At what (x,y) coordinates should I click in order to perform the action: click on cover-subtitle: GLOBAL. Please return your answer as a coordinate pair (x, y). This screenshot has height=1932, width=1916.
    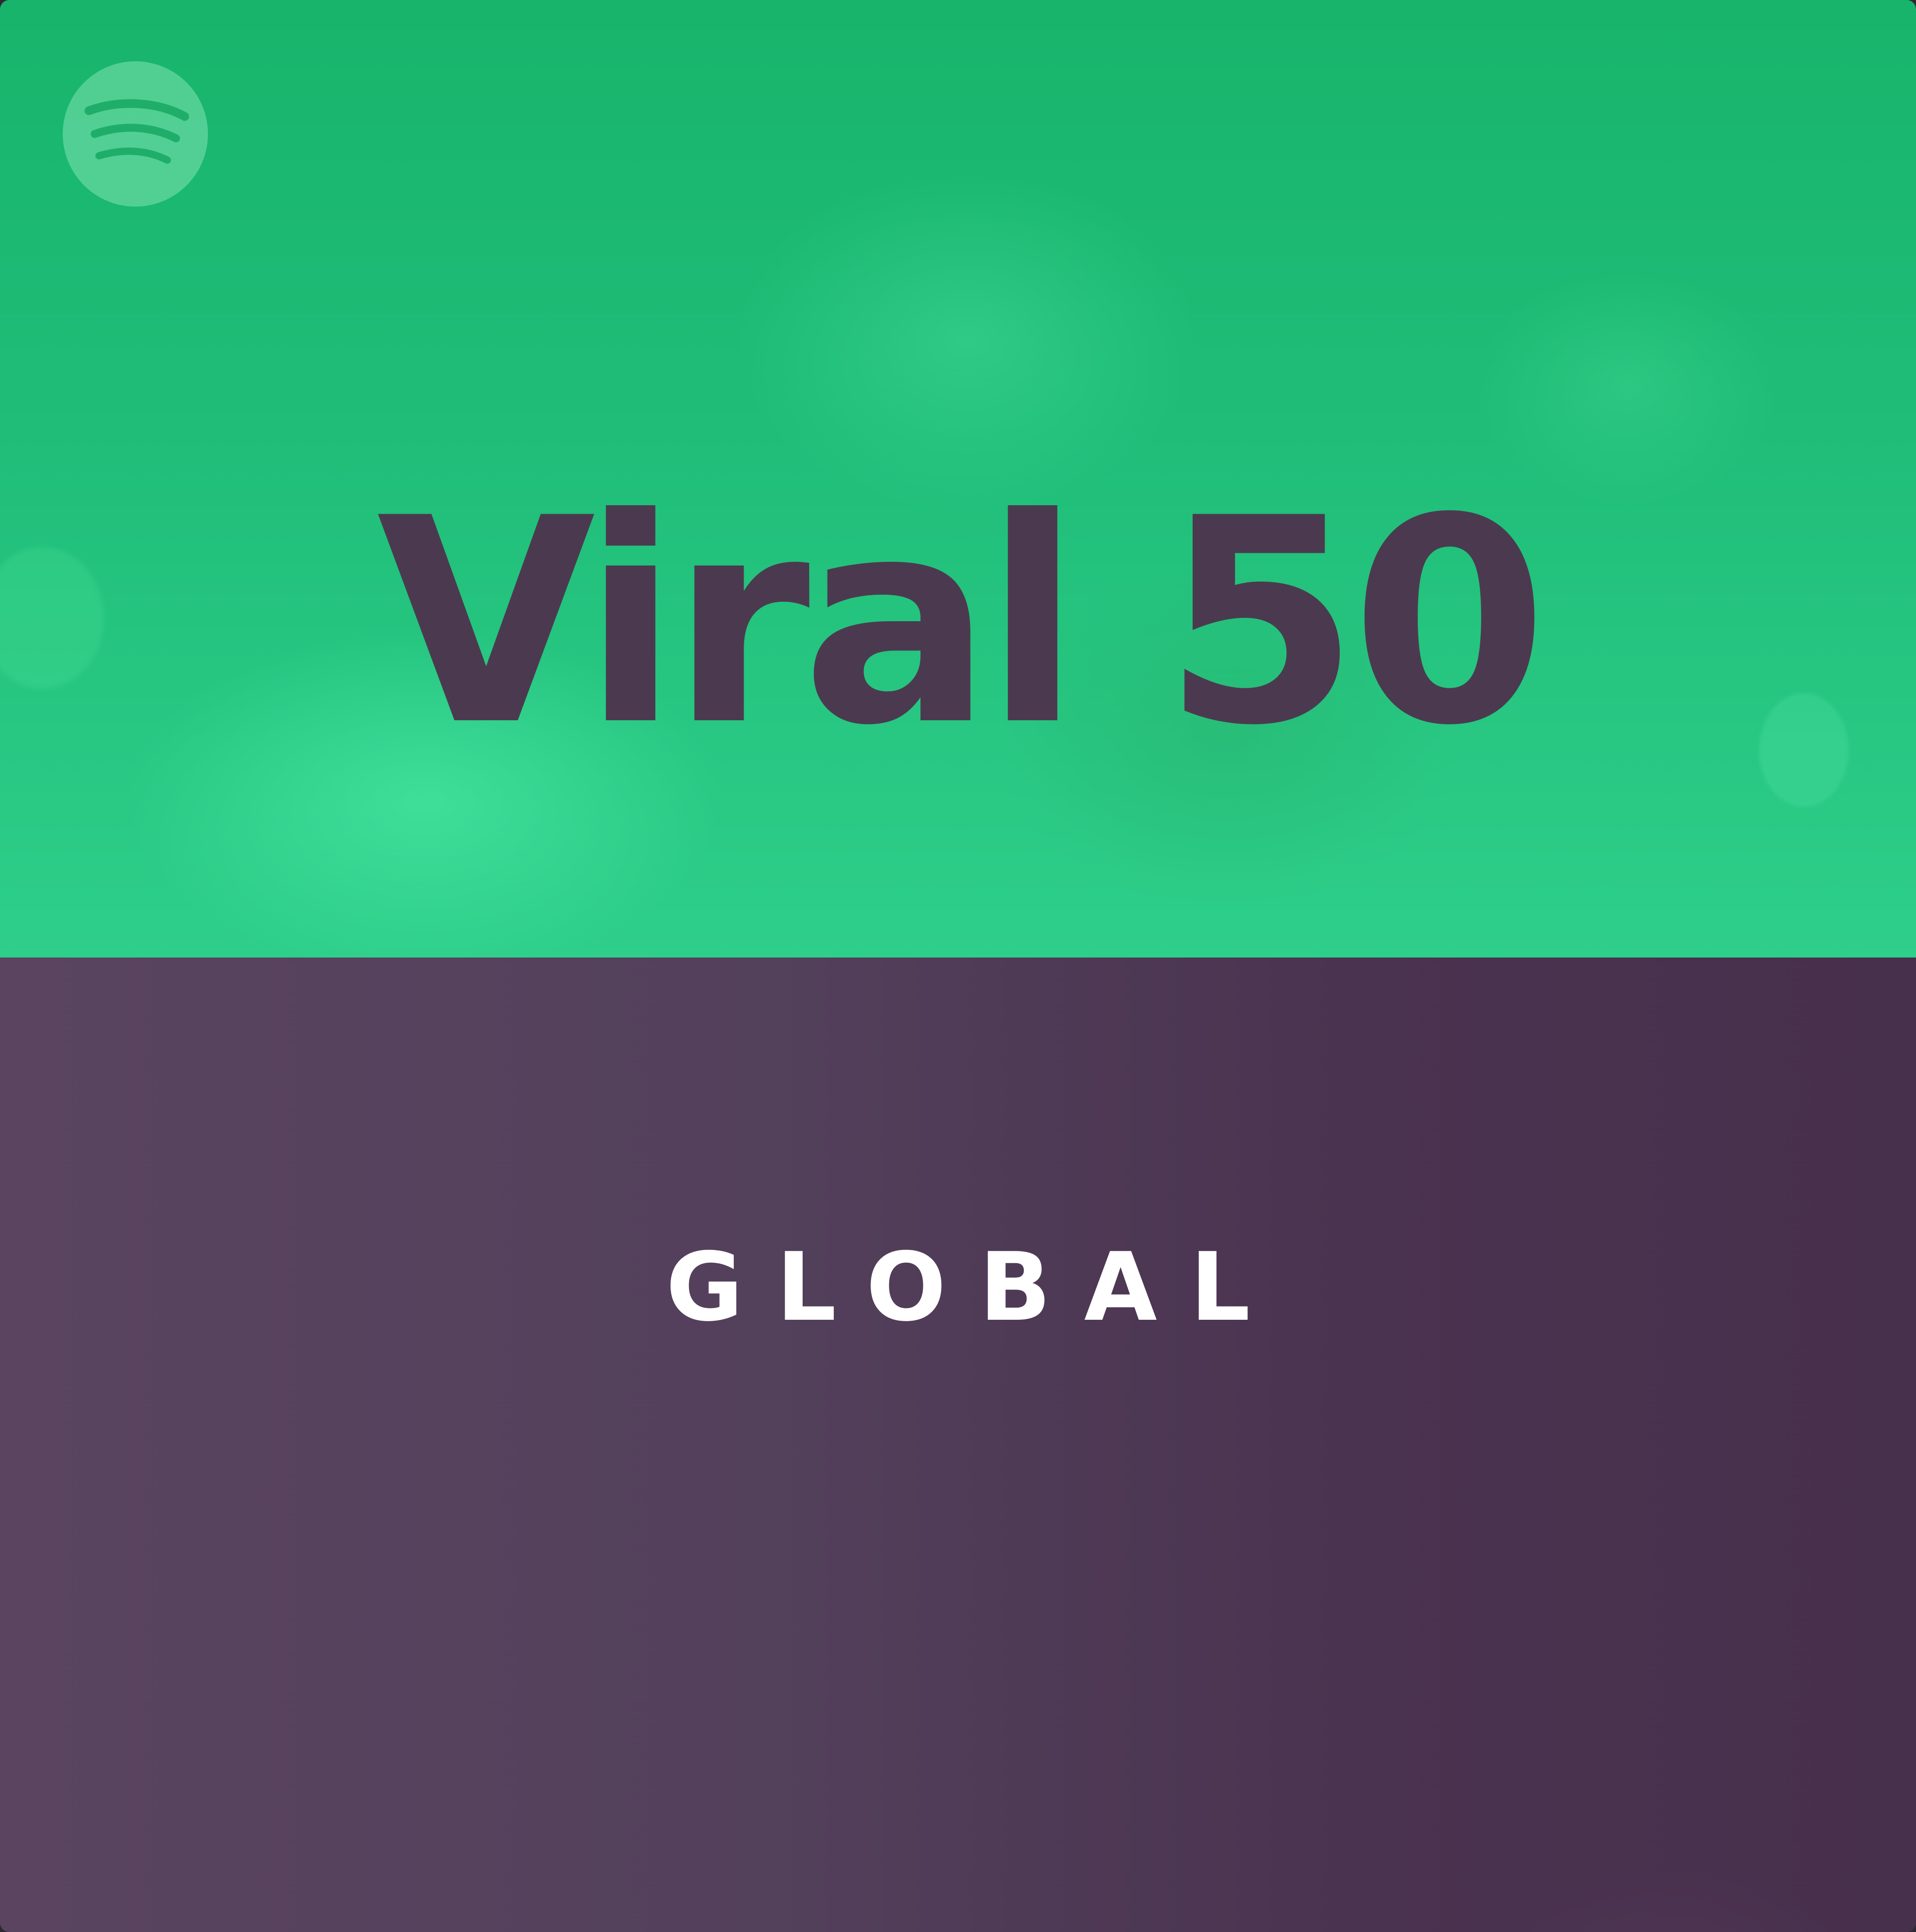
    Looking at the image, I should click on (975, 1287).